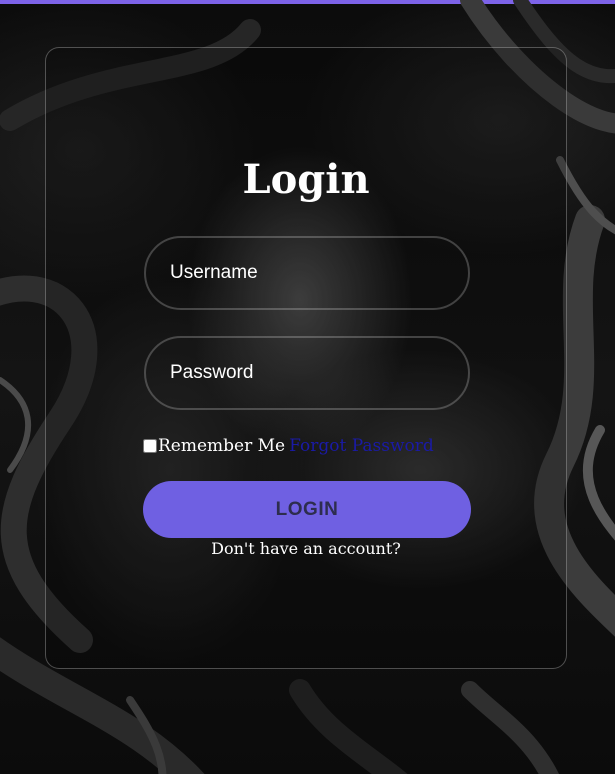  I want to click on login-options-row: Remember Me Forgot Password, so click(288, 446).